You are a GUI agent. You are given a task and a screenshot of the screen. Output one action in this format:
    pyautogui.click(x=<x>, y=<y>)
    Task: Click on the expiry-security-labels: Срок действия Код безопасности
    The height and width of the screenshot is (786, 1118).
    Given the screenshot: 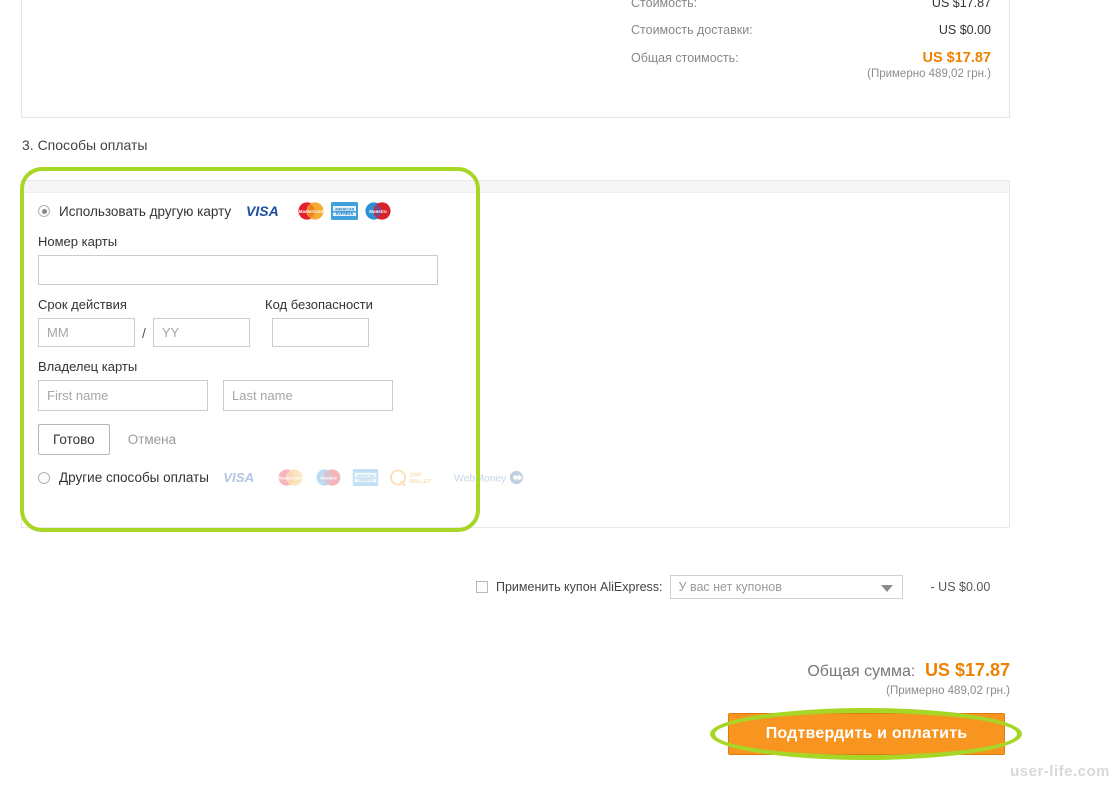 What is the action you would take?
    pyautogui.click(x=253, y=304)
    